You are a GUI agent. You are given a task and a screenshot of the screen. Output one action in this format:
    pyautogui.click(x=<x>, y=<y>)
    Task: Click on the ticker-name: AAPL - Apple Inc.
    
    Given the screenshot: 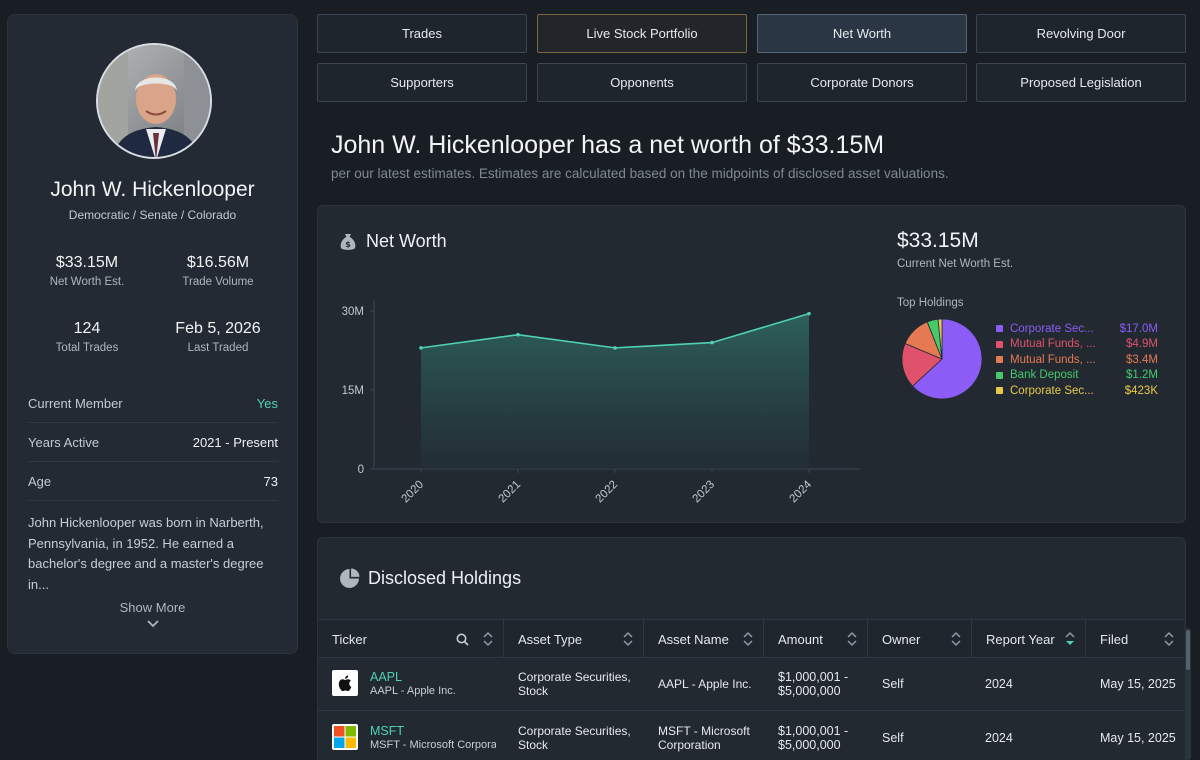 What is the action you would take?
    pyautogui.click(x=413, y=691)
    